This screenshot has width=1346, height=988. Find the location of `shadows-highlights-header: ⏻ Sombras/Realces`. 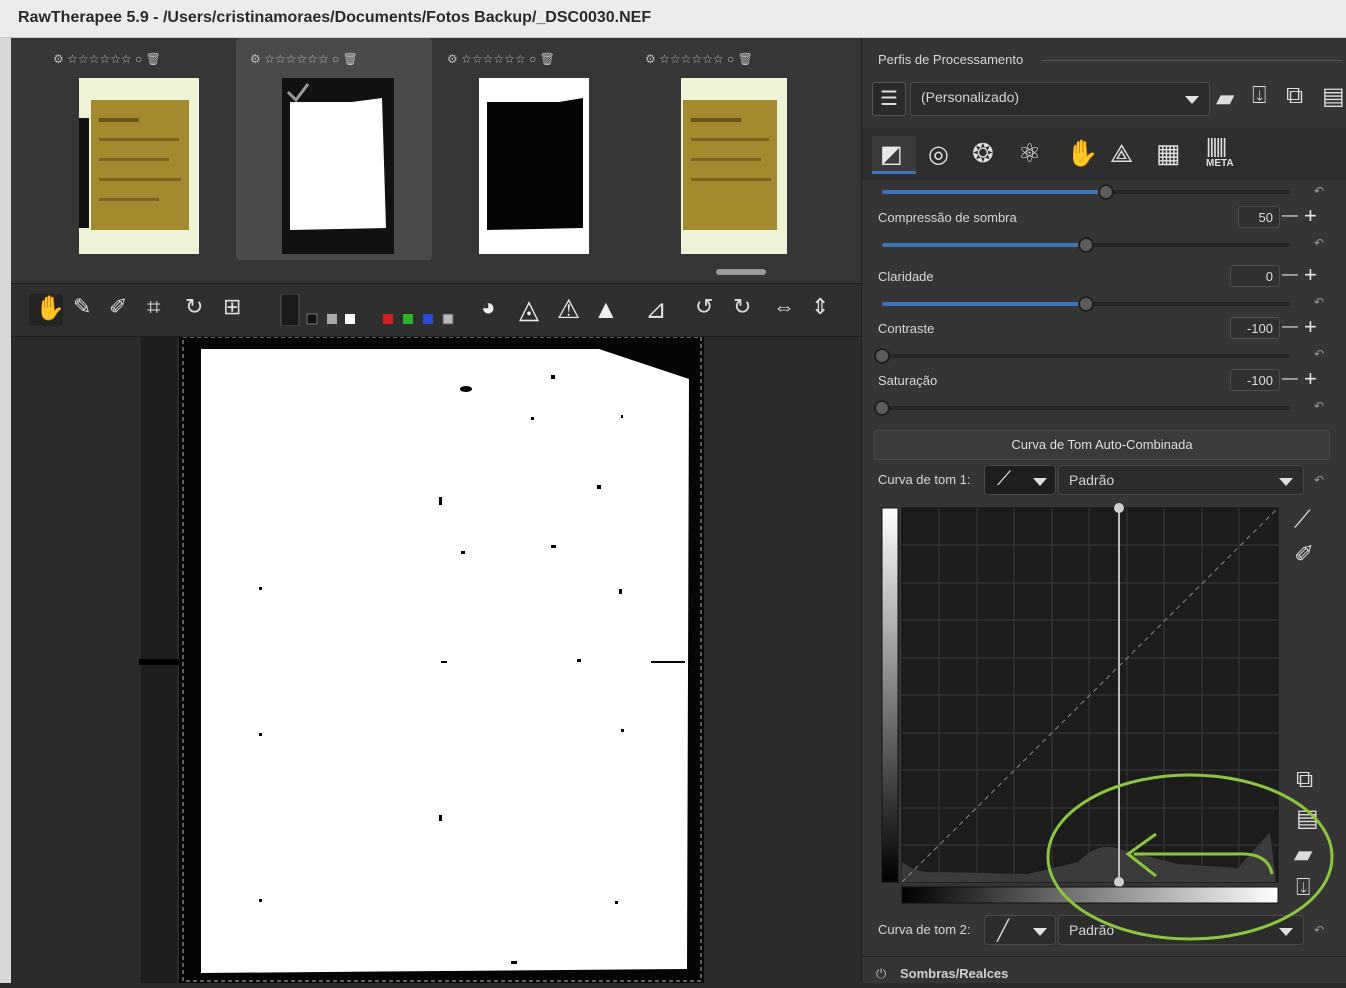

shadows-highlights-header: ⏻ Sombras/Realces is located at coordinates (1104, 969).